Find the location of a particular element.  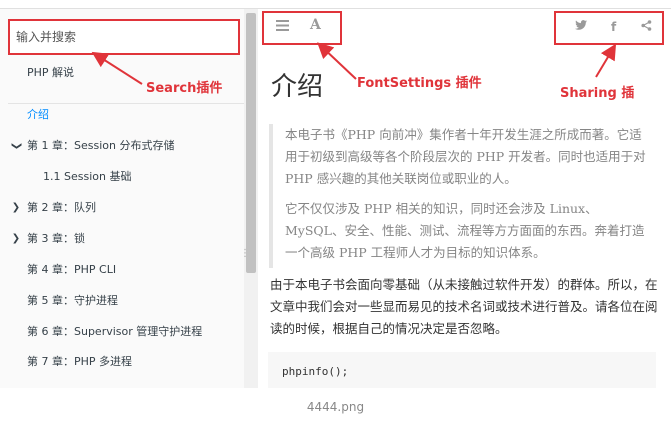

page-title: 介绍 is located at coordinates (297, 87).